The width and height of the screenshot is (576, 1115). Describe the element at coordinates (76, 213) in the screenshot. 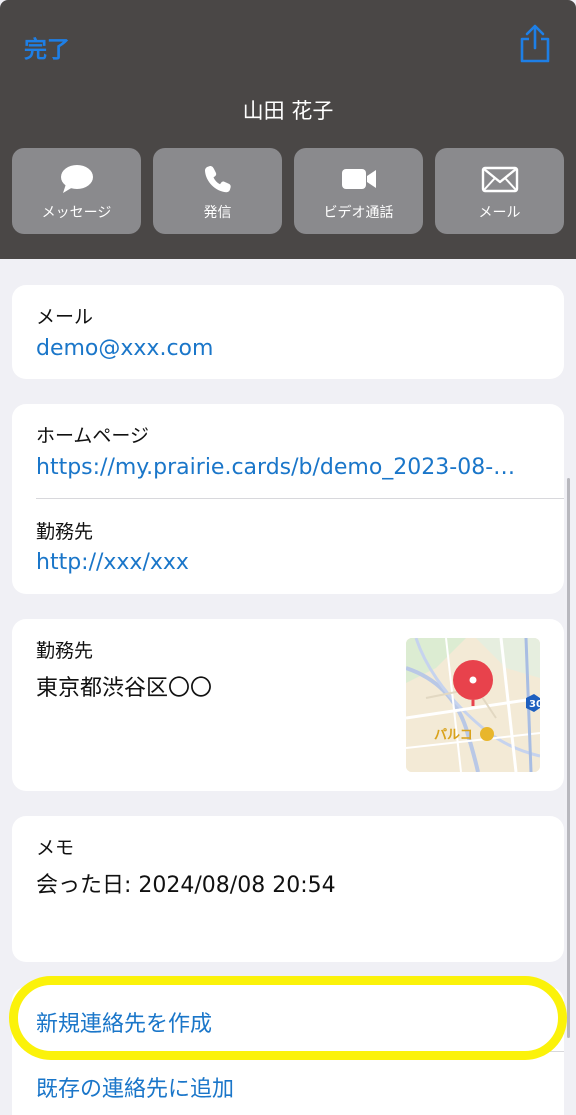

I see `message-button-label: メッセージ` at that location.